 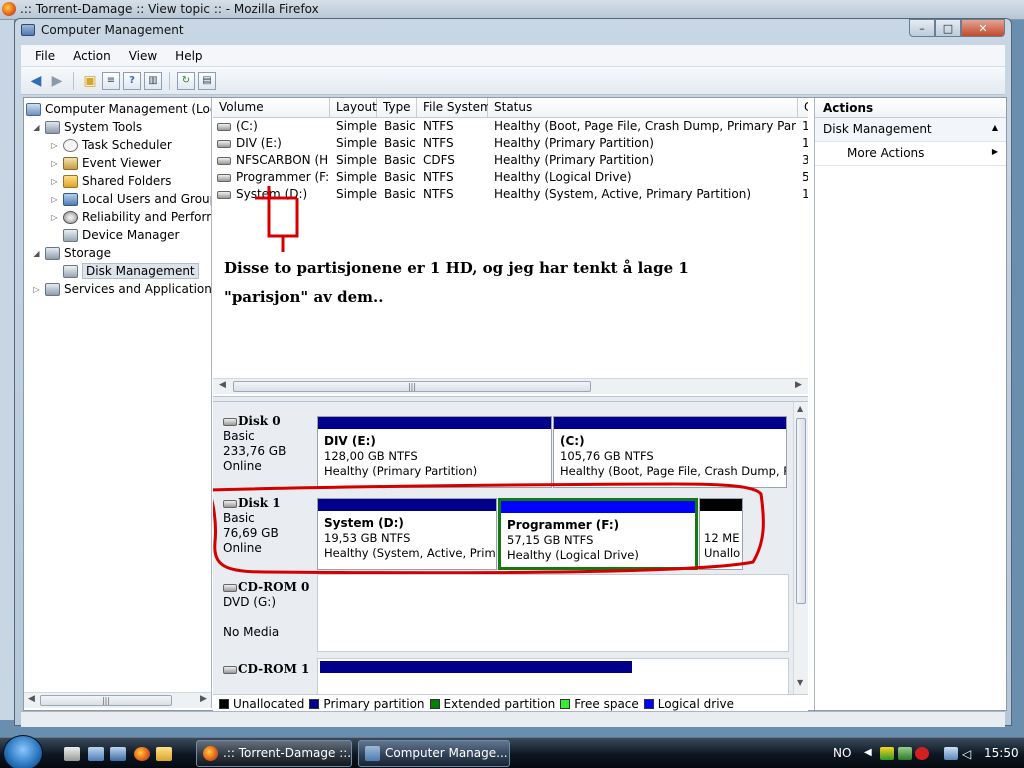 I want to click on back-arrow-icon: ◀, so click(x=36, y=81).